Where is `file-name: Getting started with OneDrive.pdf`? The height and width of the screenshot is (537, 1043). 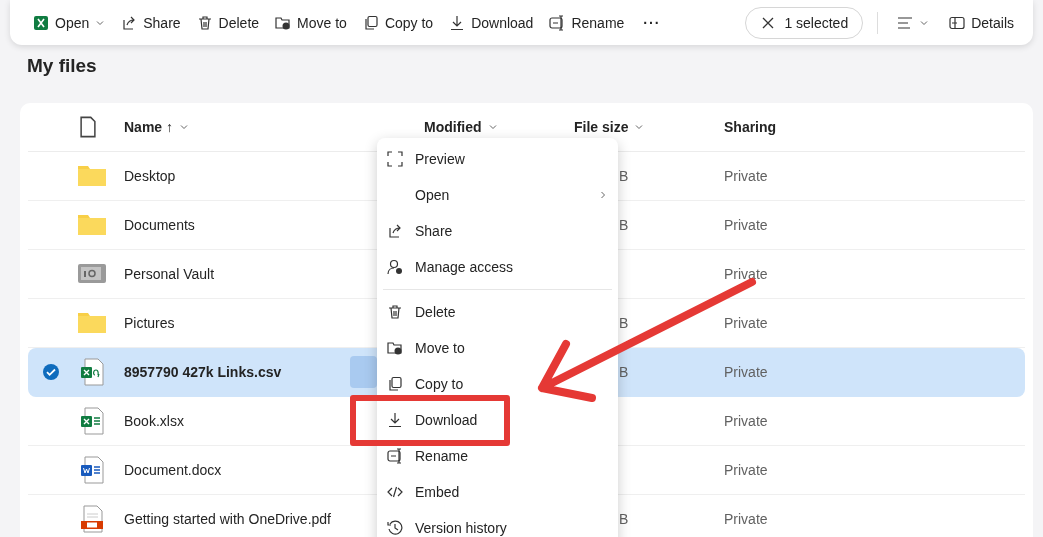 file-name: Getting started with OneDrive.pdf is located at coordinates (227, 519).